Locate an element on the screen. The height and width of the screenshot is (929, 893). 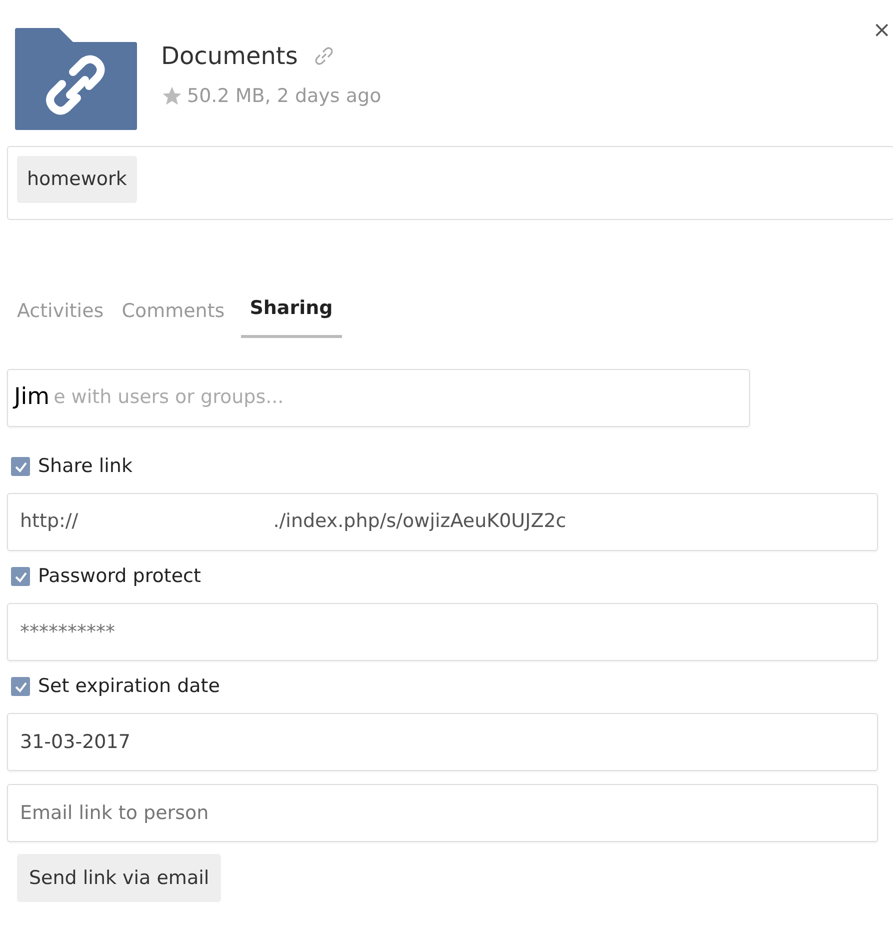
tags-field: homework is located at coordinates (450, 183).